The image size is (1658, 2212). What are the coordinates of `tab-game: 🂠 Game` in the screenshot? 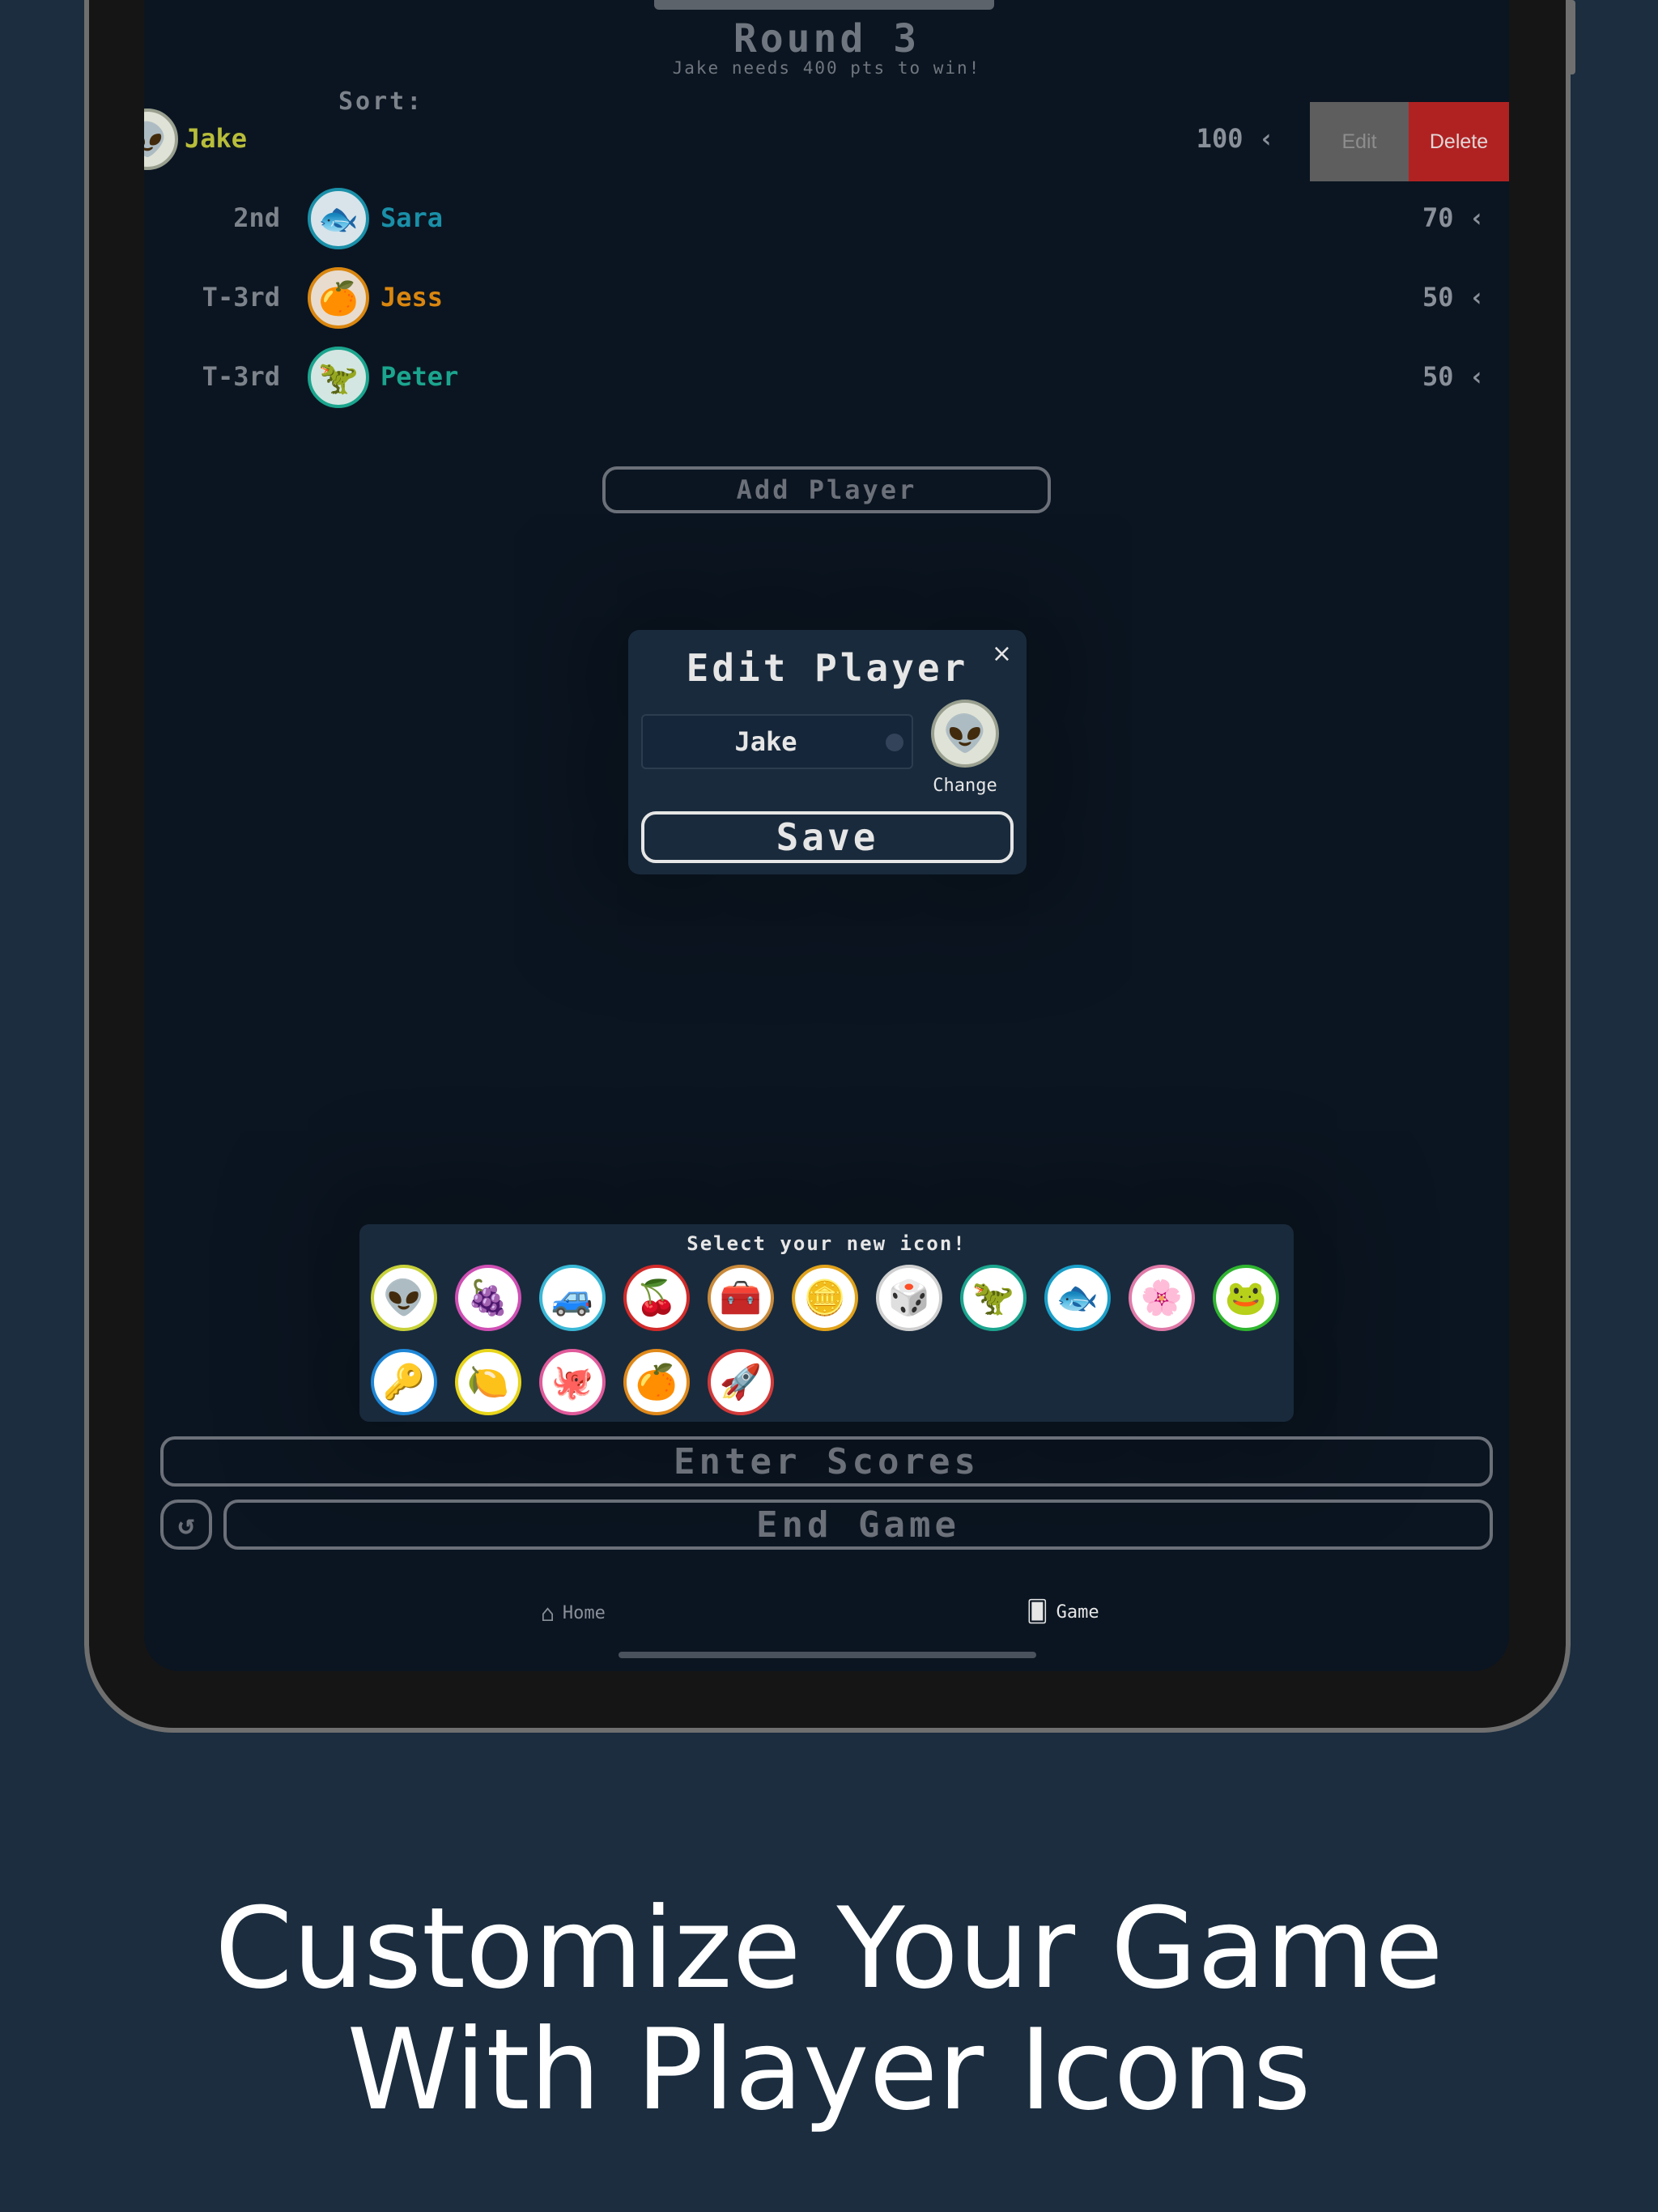 It's located at (1063, 1612).